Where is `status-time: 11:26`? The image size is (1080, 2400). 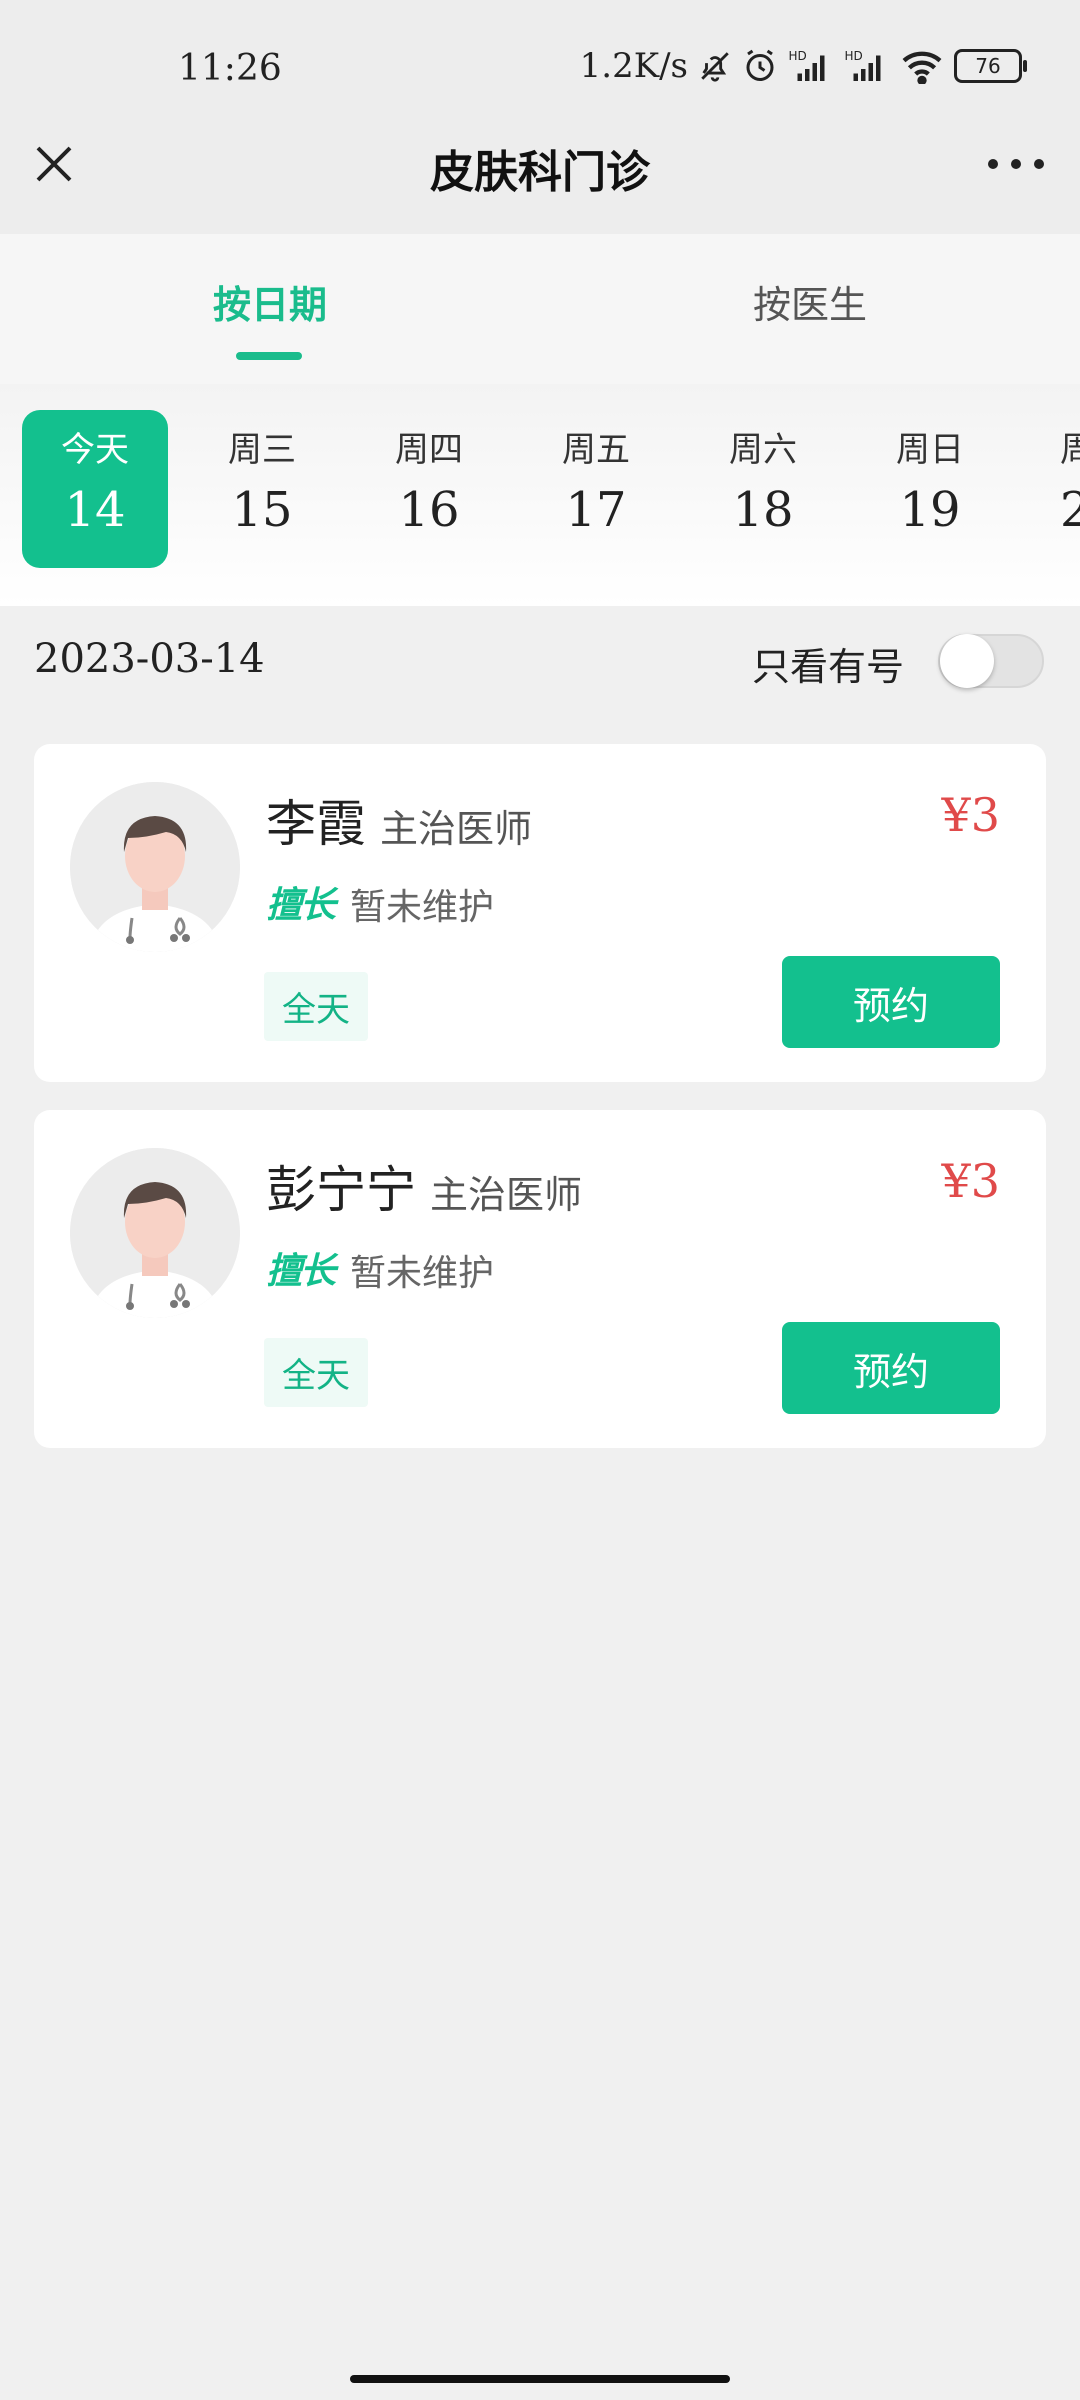
status-time: 11:26 is located at coordinates (230, 68).